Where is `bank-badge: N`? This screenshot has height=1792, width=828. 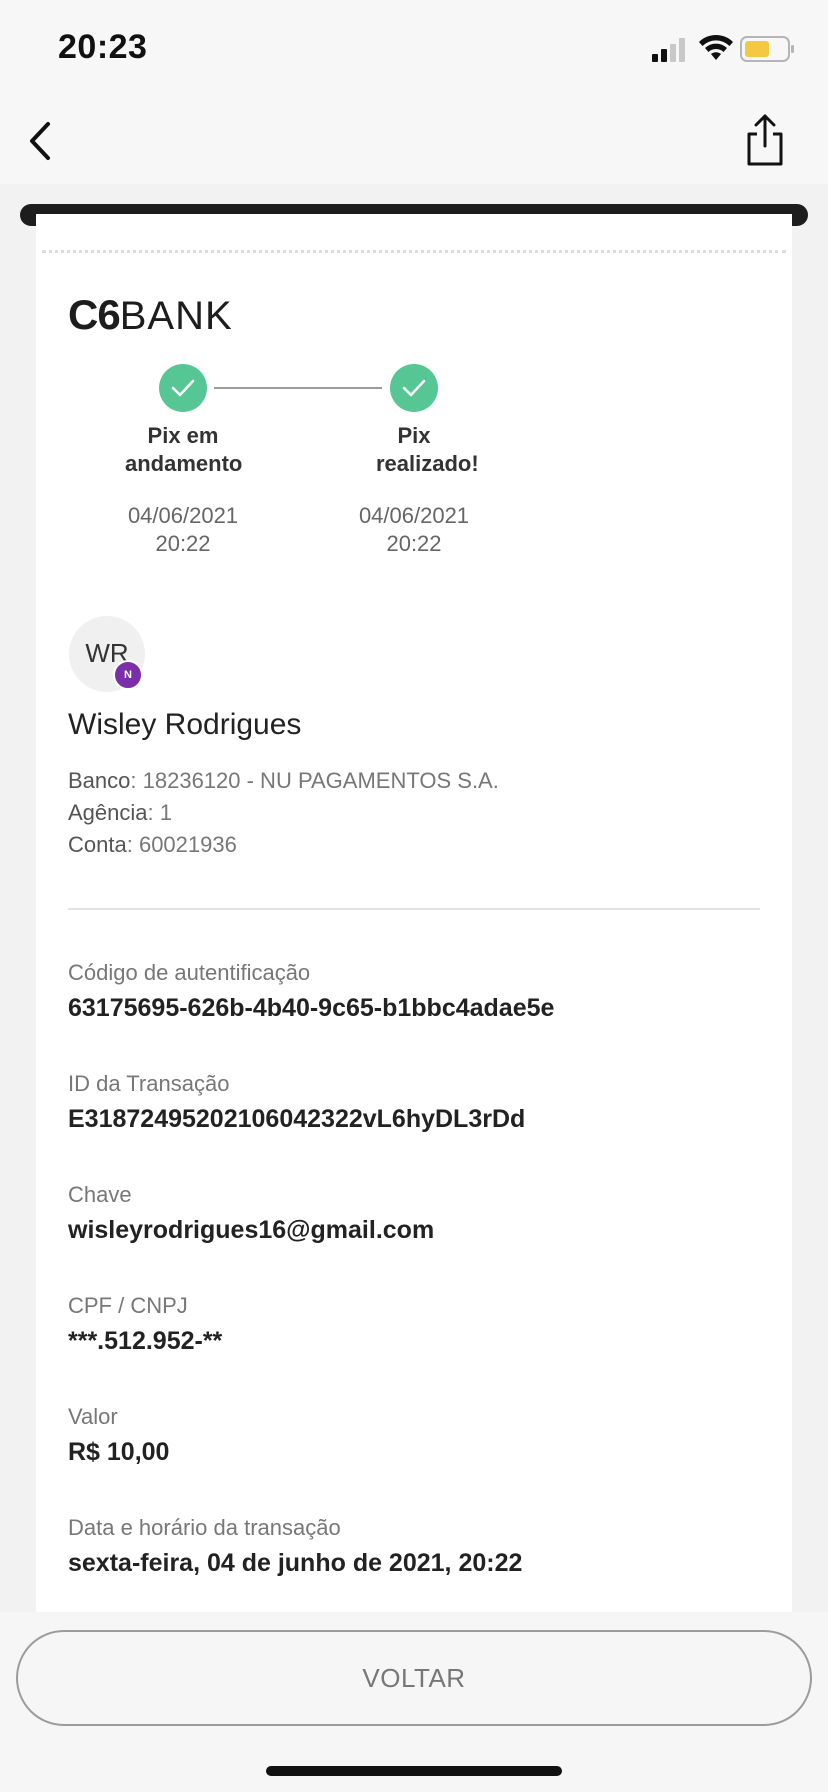
bank-badge: N is located at coordinates (128, 675).